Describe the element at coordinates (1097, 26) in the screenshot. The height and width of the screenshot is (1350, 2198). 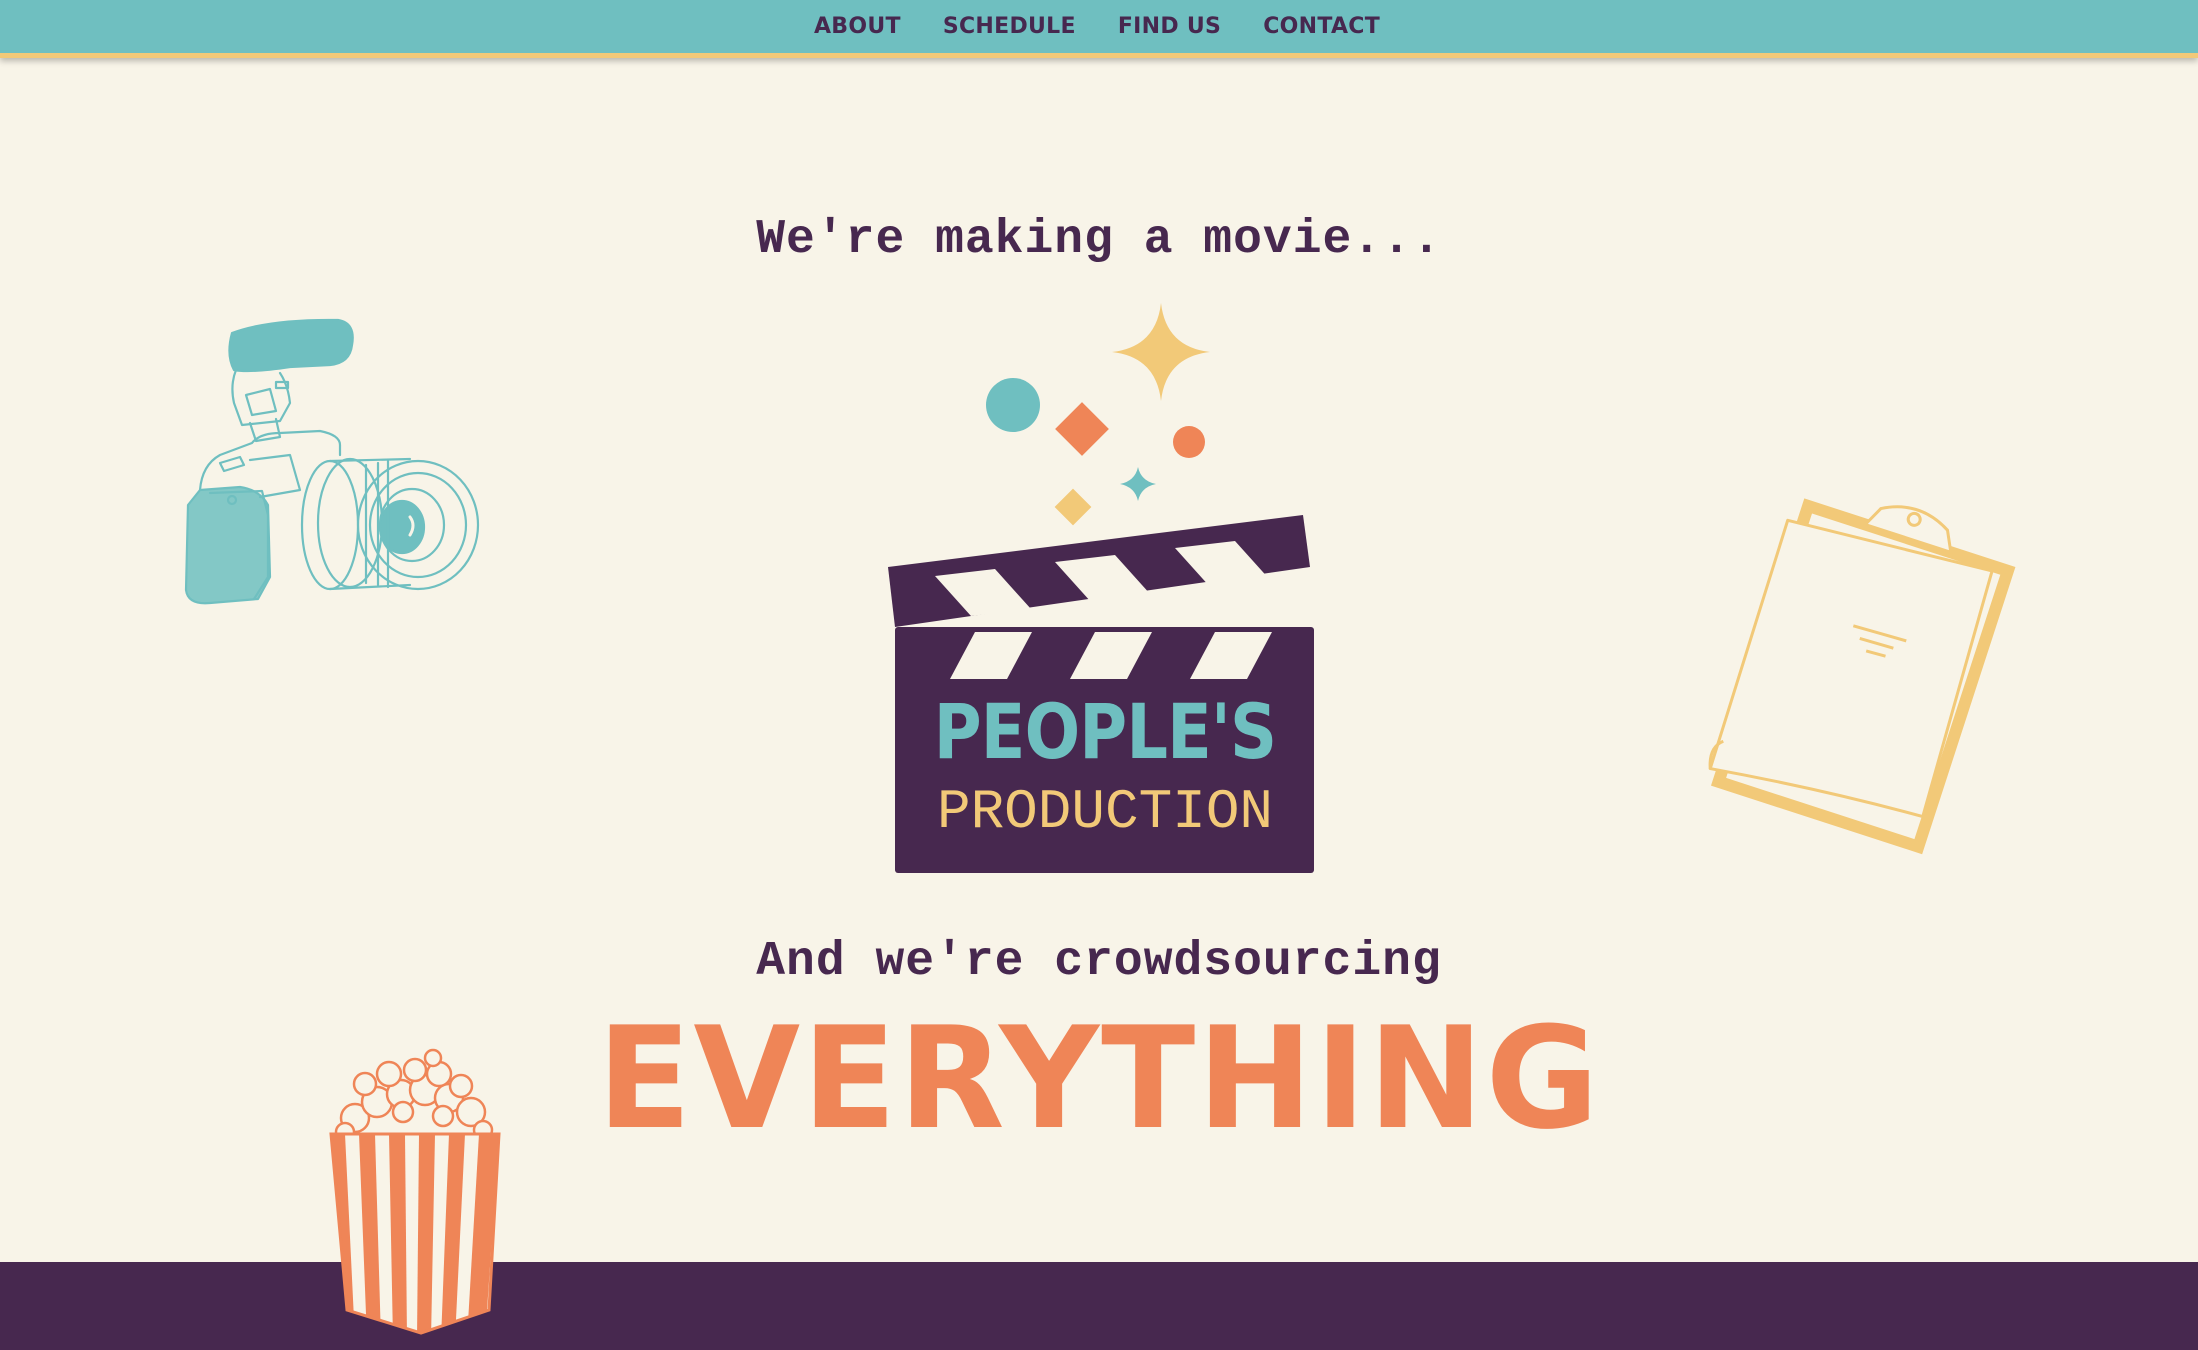
I see `nav-links: ABOUT SCHEDULE FIND US CONTACT` at that location.